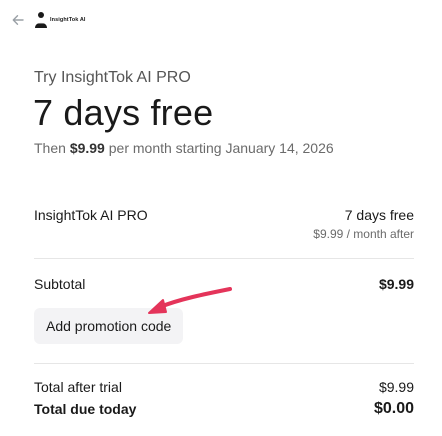  I want to click on logo-text: InsightTok AI, so click(68, 20).